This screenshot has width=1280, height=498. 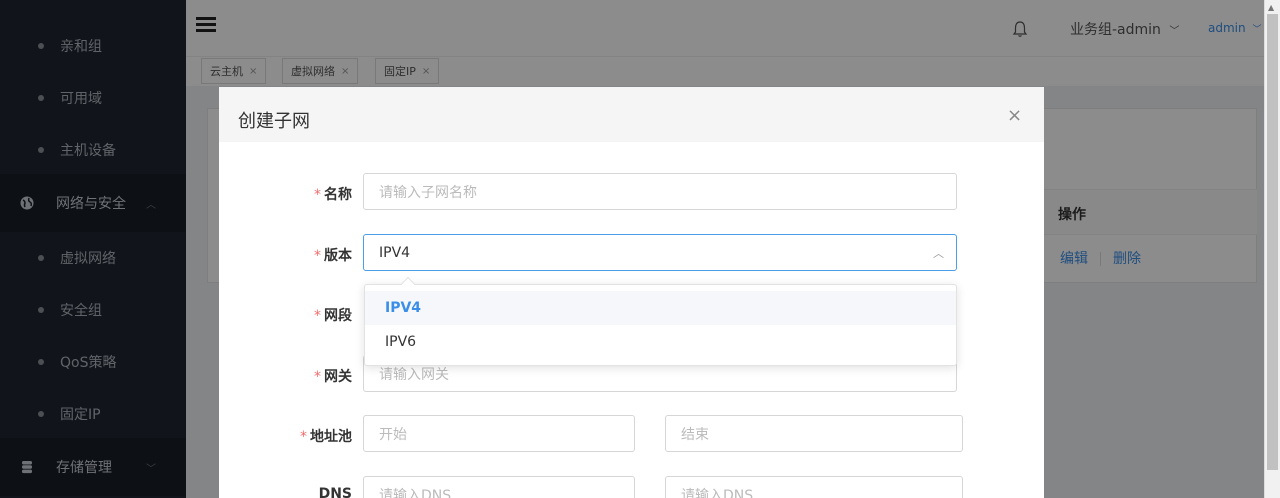 I want to click on dropdown-caret, so click(x=408, y=284).